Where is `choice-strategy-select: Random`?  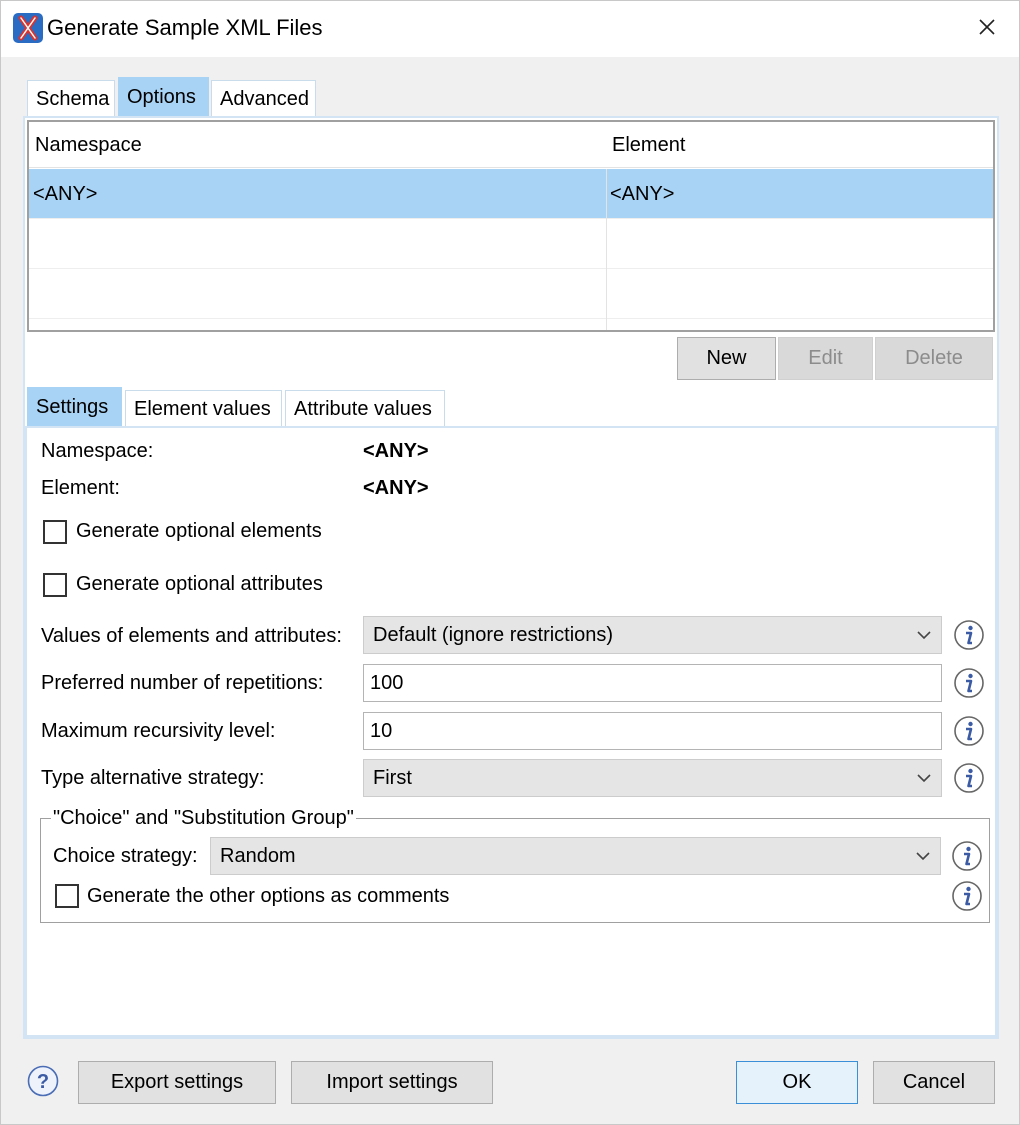
choice-strategy-select: Random is located at coordinates (575, 856).